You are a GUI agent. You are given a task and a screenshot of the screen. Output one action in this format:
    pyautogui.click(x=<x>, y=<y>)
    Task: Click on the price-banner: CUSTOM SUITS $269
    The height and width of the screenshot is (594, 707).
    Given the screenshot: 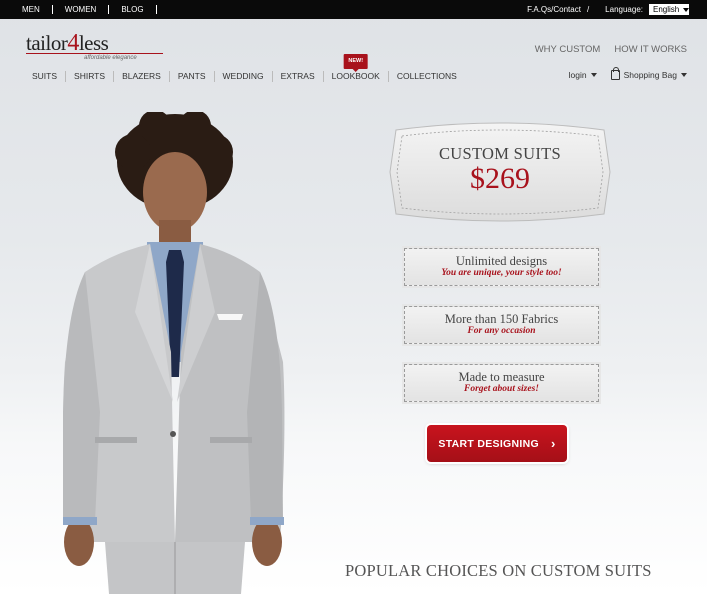 What is the action you would take?
    pyautogui.click(x=500, y=172)
    